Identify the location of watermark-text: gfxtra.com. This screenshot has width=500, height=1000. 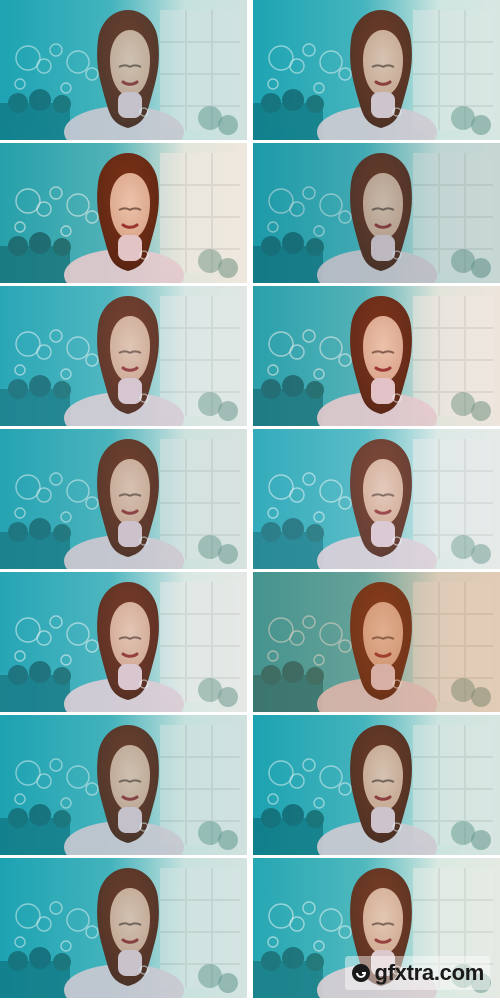
(429, 972).